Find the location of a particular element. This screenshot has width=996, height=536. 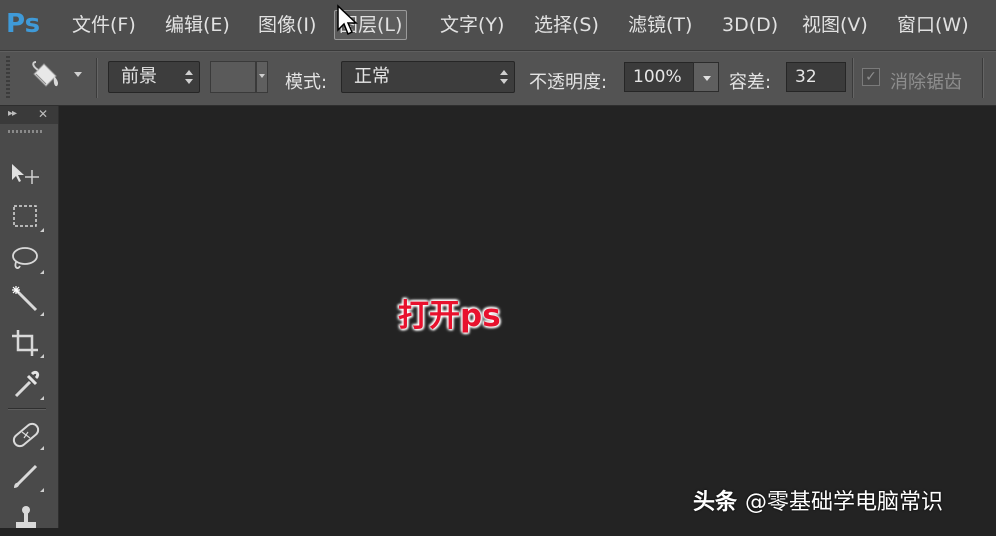

menu-3d: 3D(D) is located at coordinates (750, 25).